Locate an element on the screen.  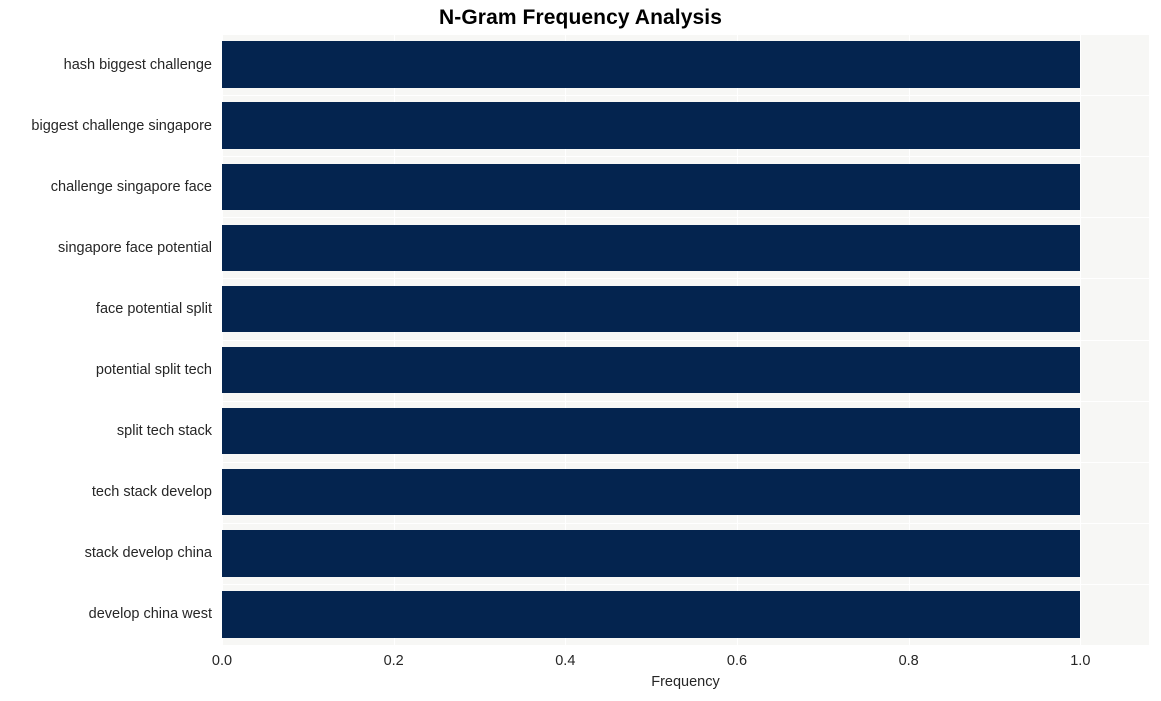
y-axis-tick-label: biggest challenge singapore is located at coordinates (121, 125).